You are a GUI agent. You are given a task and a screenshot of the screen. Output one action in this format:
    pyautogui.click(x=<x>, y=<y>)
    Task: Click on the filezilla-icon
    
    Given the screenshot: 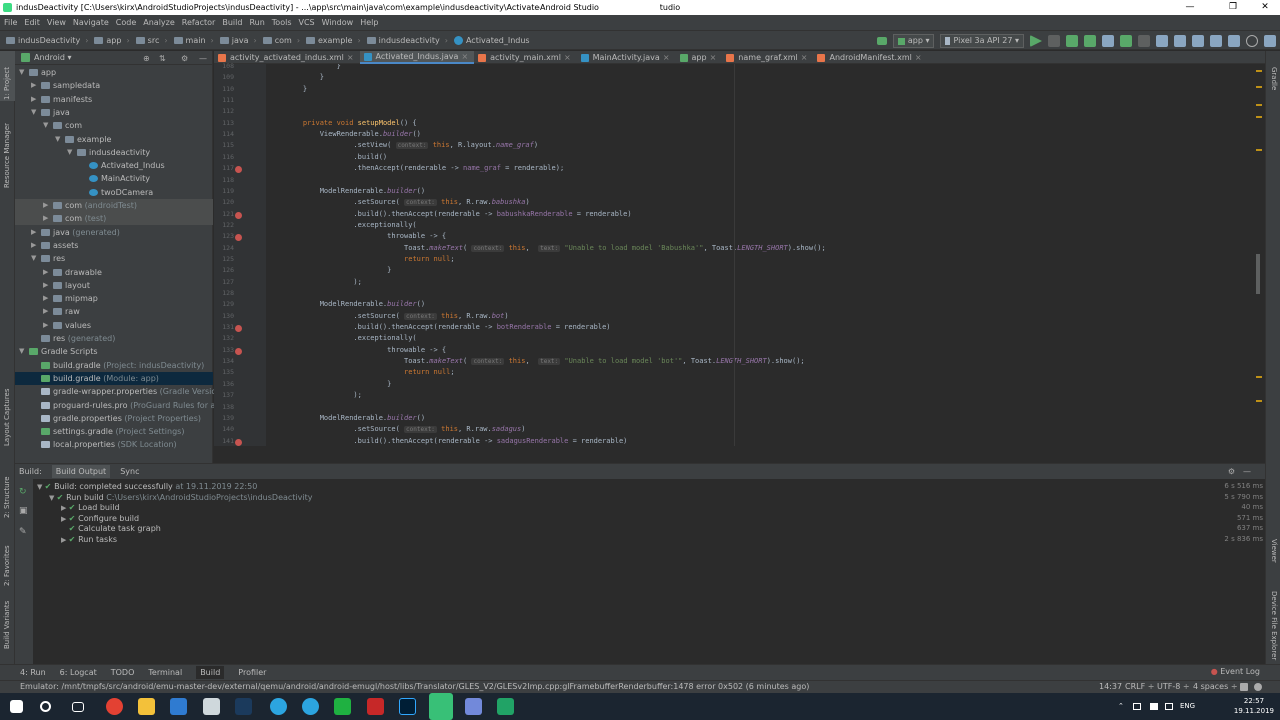 What is the action you would take?
    pyautogui.click(x=375, y=706)
    